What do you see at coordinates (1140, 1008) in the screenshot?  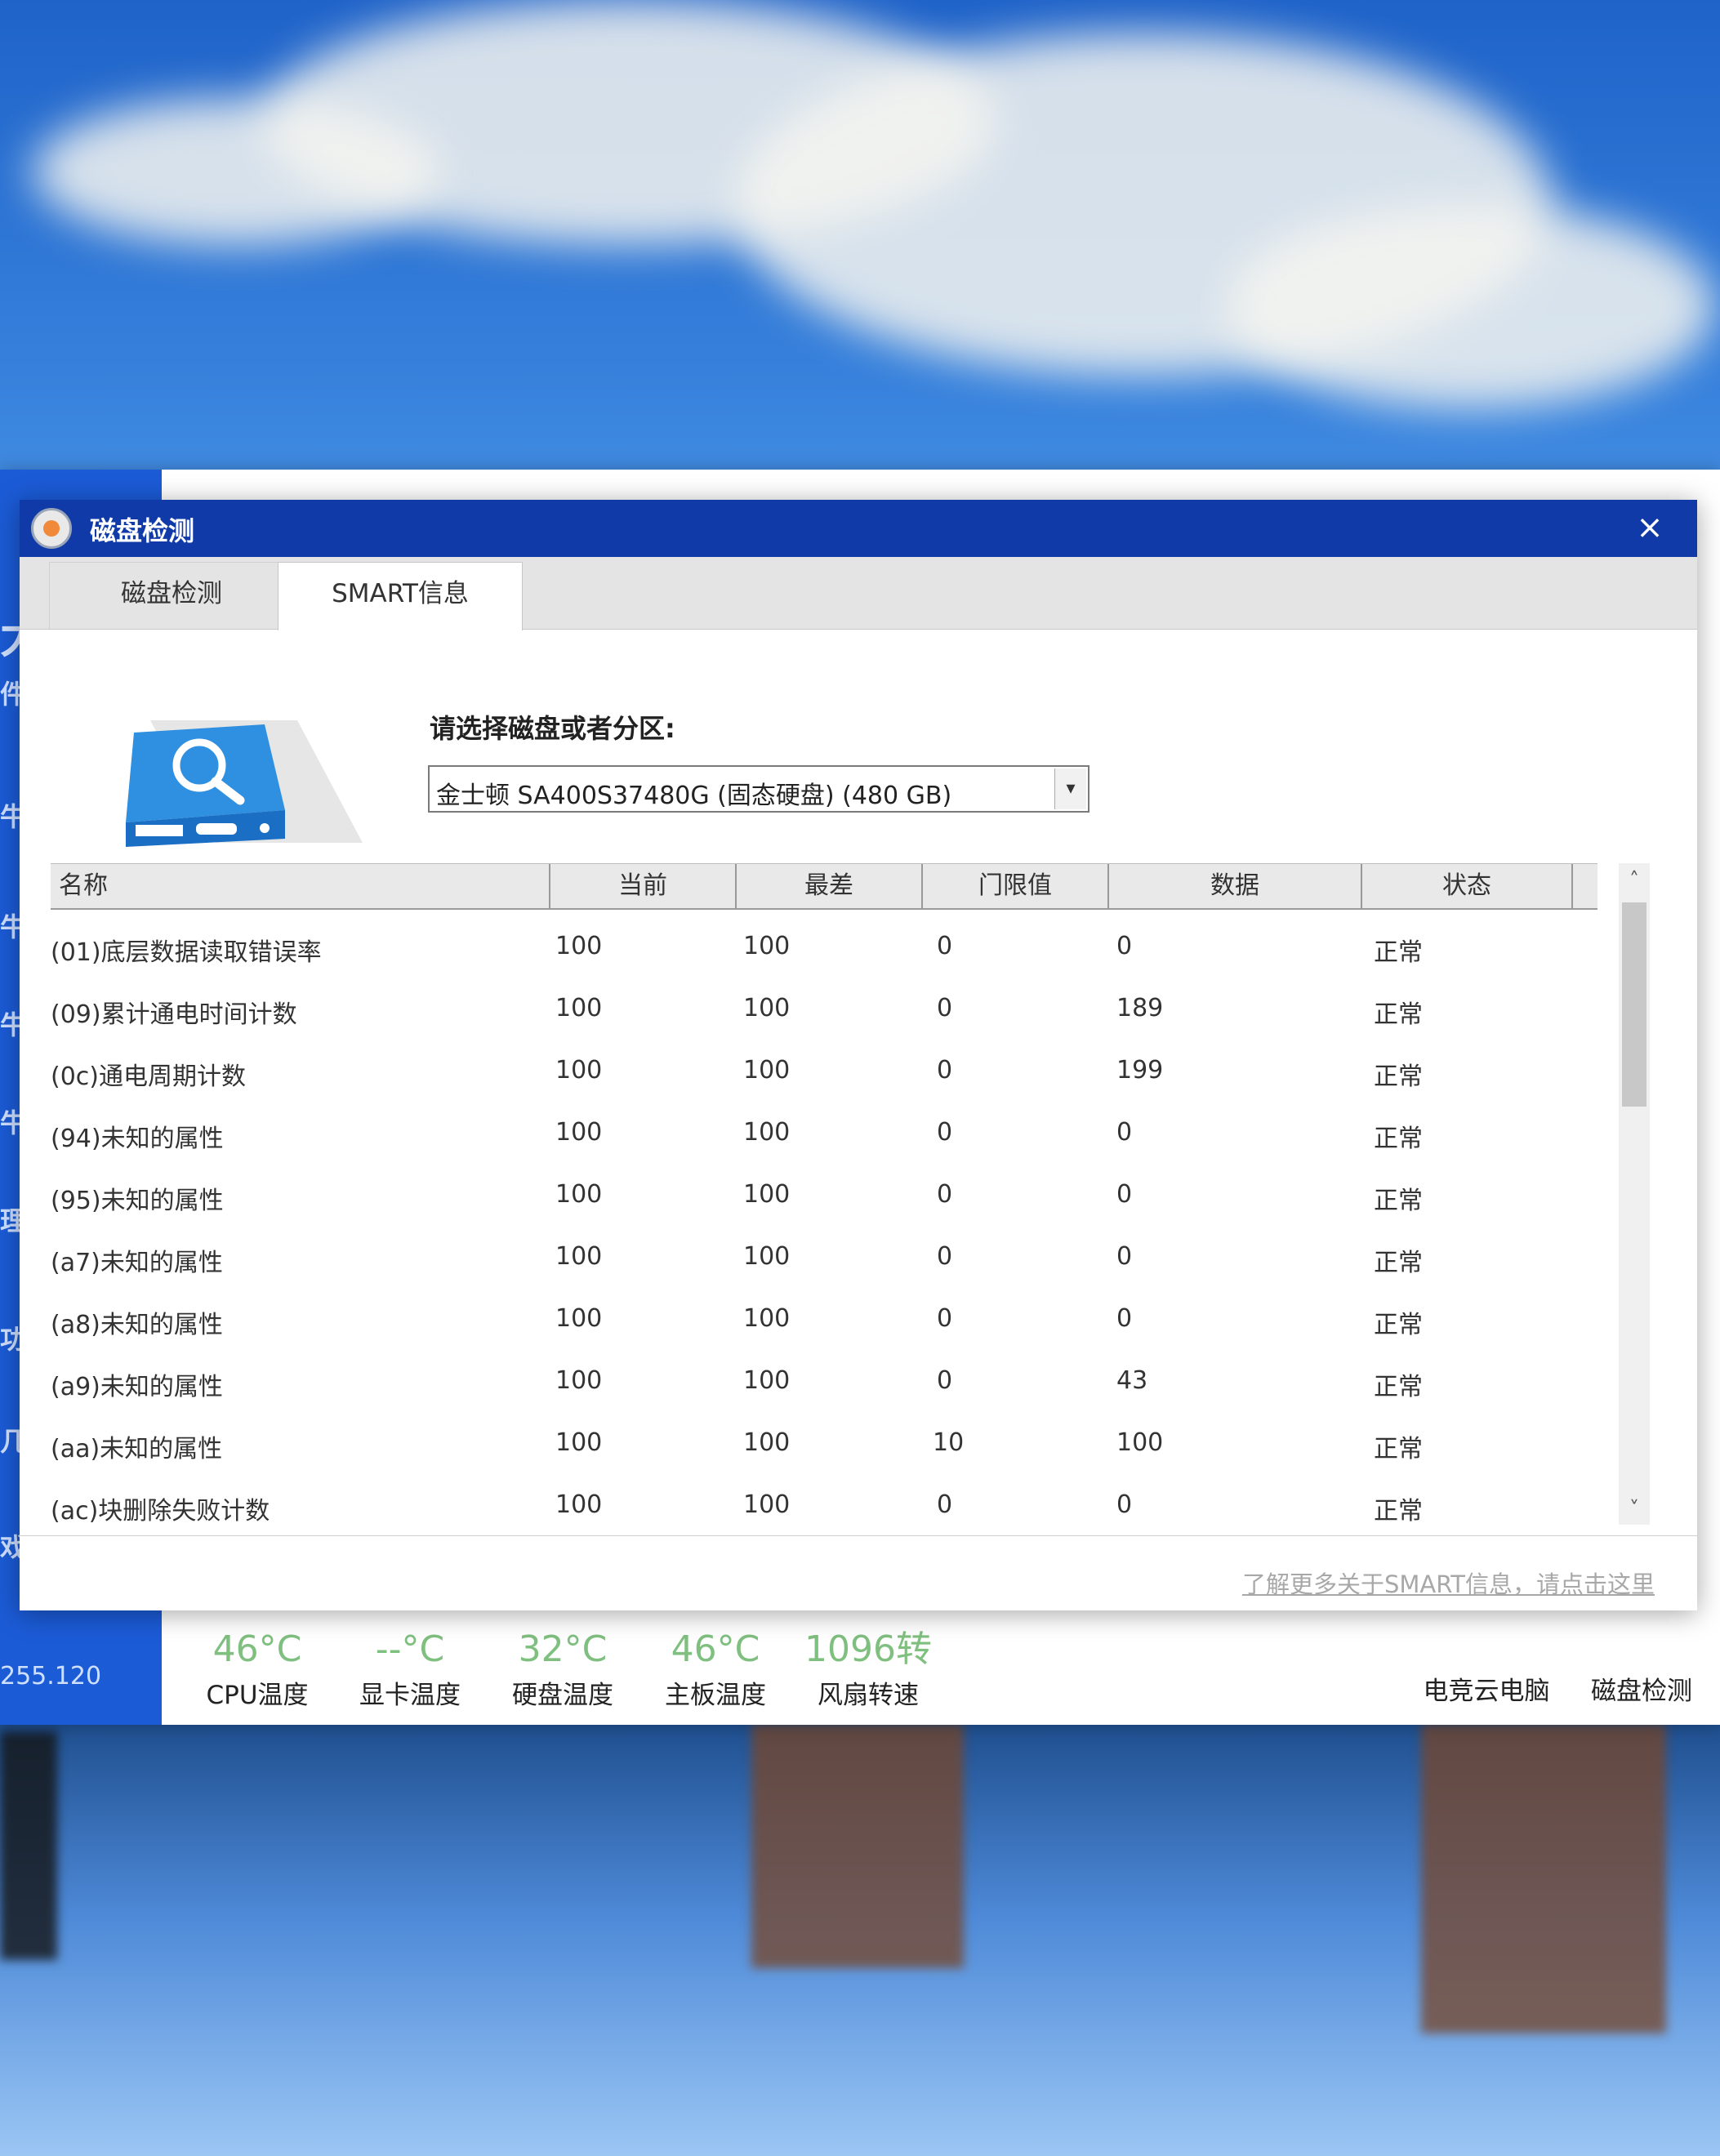 I see `attr-data: 189` at bounding box center [1140, 1008].